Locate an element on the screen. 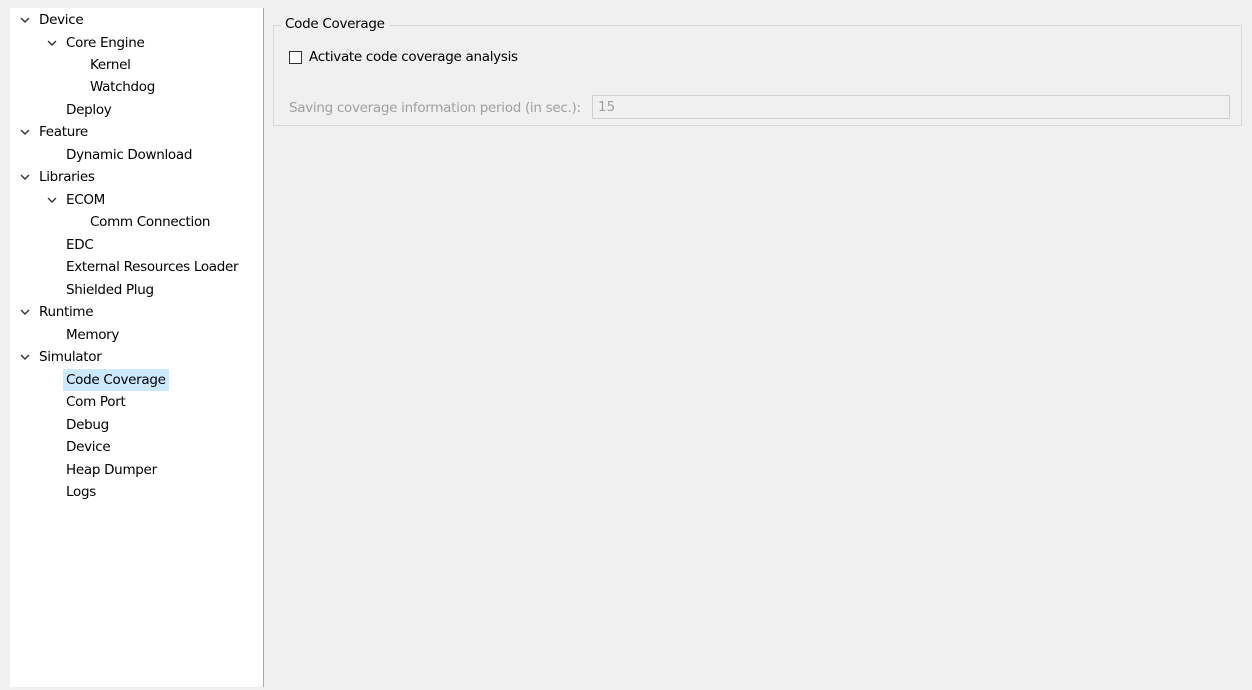  tree-item-code-coverage: Code Coverage is located at coordinates (116, 380).